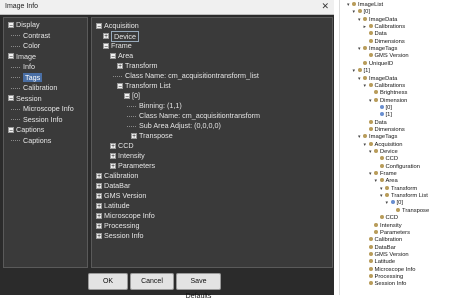  What do you see at coordinates (136, 165) in the screenshot?
I see `tag-parameters: Parameters` at bounding box center [136, 165].